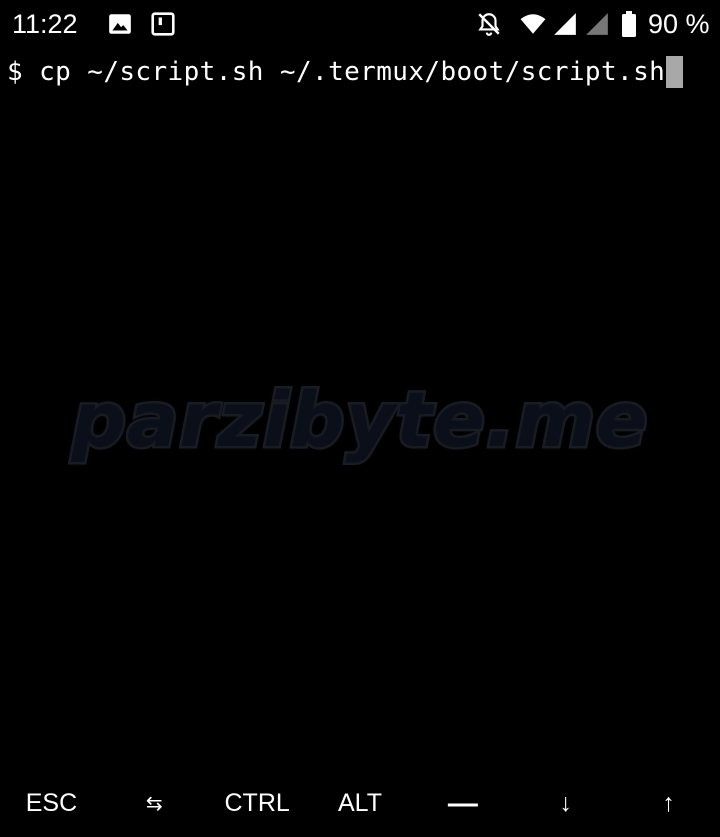 This screenshot has height=837, width=720. Describe the element at coordinates (154, 803) in the screenshot. I see `tab-key: ⇆` at that location.